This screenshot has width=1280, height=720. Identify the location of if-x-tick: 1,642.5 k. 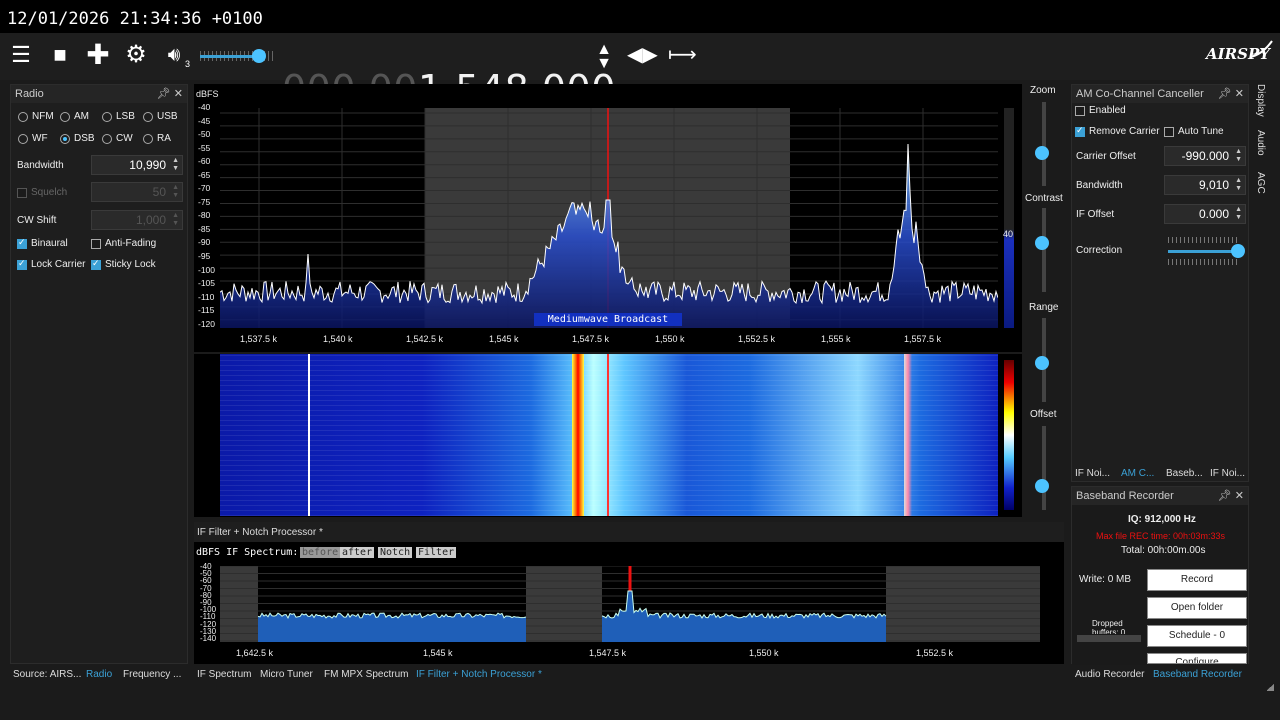
(255, 653).